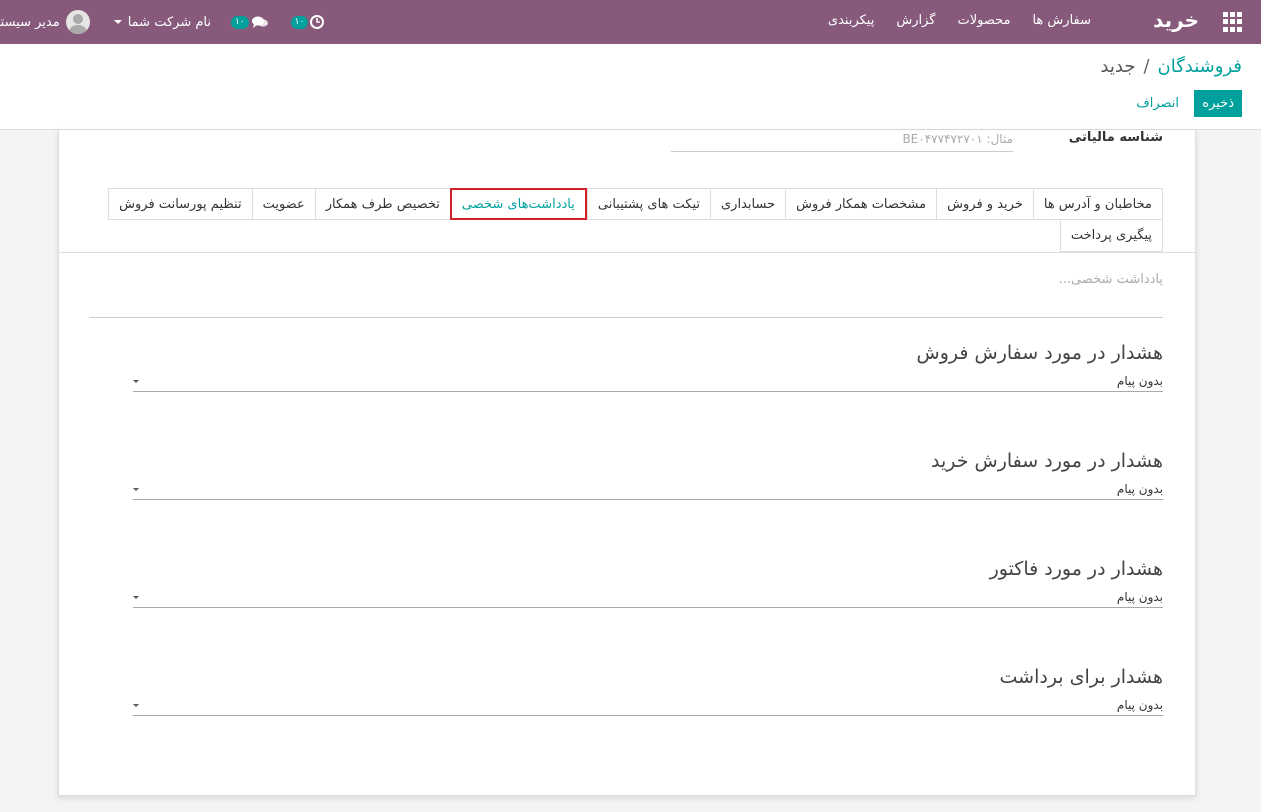 The height and width of the screenshot is (812, 1261). Describe the element at coordinates (648, 598) in the screenshot. I see `invoice-warning-select: بدون پیام` at that location.